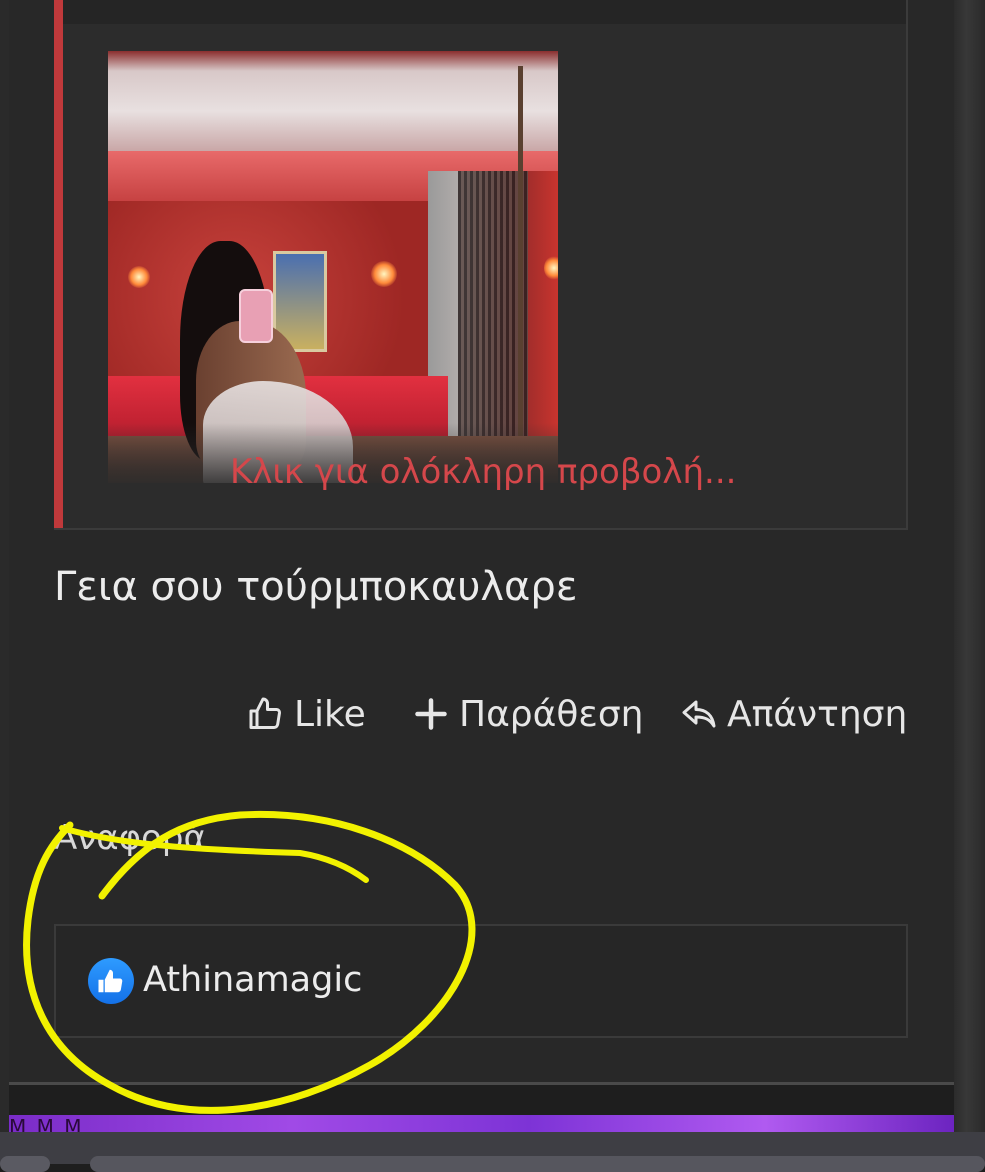  What do you see at coordinates (316, 587) in the screenshot?
I see `post-body-text: Γεια σου τούρμποκαυλαρε` at bounding box center [316, 587].